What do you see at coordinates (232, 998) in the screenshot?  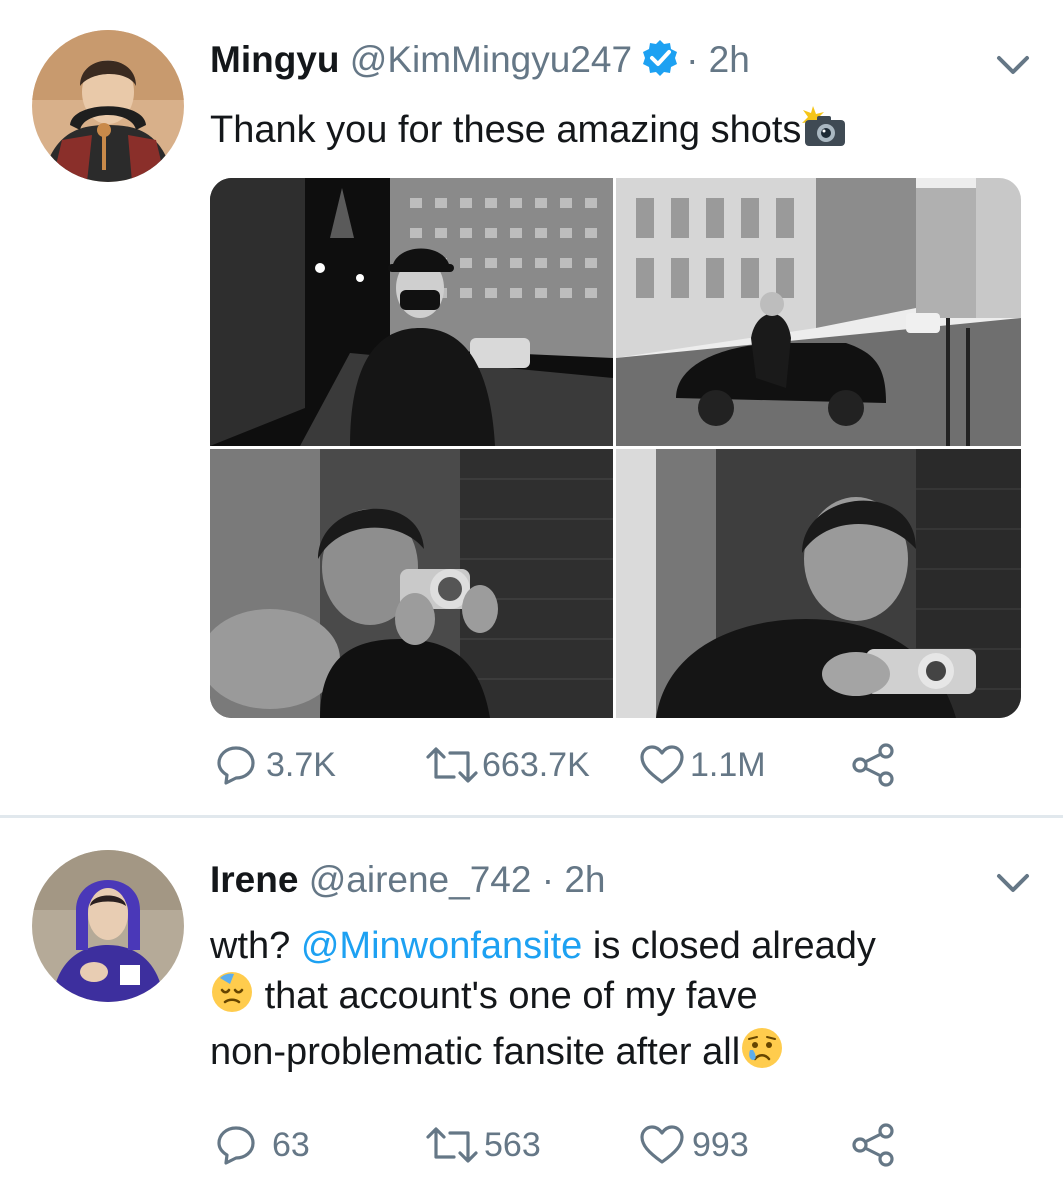 I see `downcast-sweat-face-emoji-icon` at bounding box center [232, 998].